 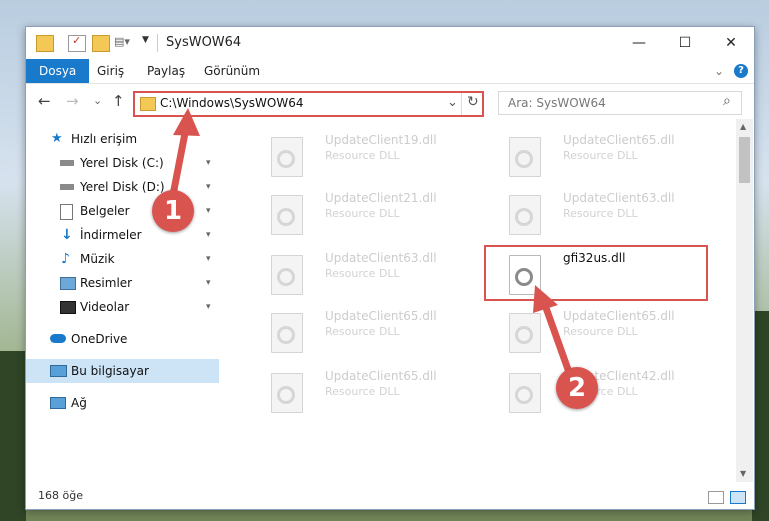 I want to click on step-badge-1: 1, so click(x=173, y=211).